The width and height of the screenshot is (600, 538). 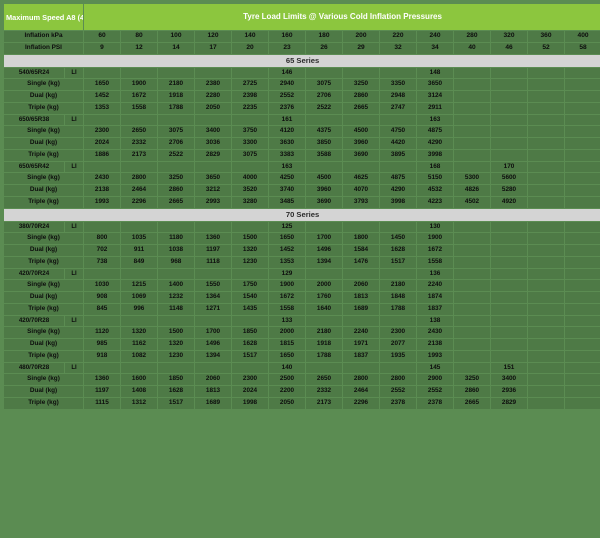 What do you see at coordinates (361, 332) in the screenshot?
I see `load-value: 2240` at bounding box center [361, 332].